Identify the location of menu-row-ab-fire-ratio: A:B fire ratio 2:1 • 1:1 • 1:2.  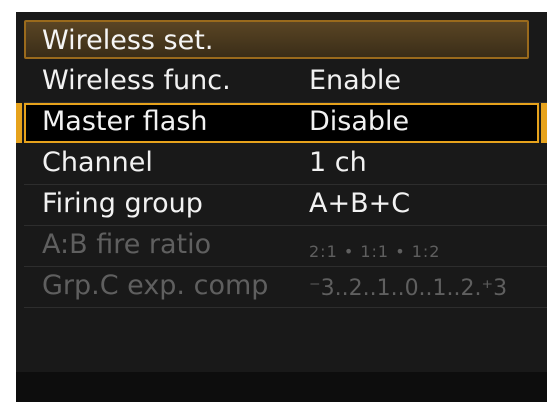
(285, 246).